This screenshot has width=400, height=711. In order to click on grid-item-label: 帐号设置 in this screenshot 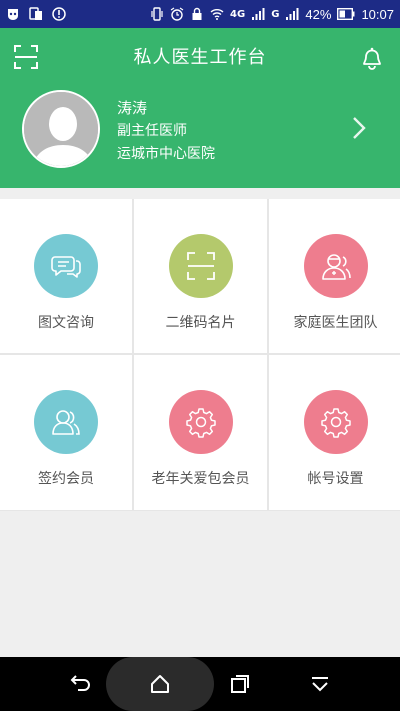, I will do `click(335, 479)`.